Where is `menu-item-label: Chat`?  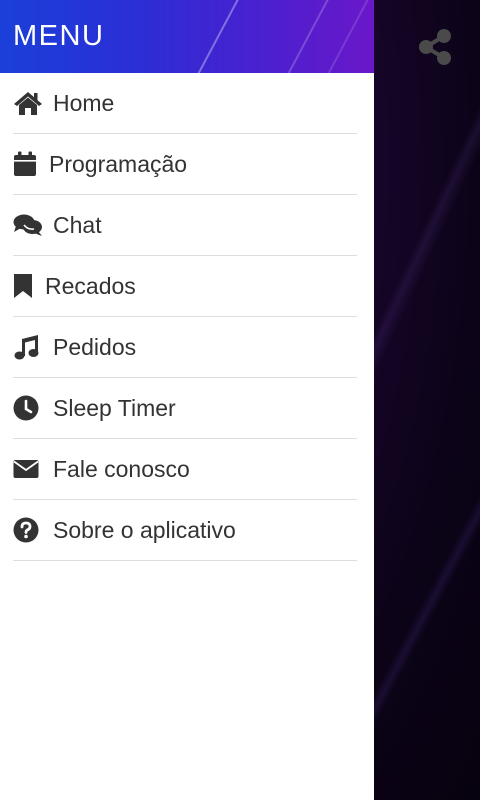 menu-item-label: Chat is located at coordinates (77, 224).